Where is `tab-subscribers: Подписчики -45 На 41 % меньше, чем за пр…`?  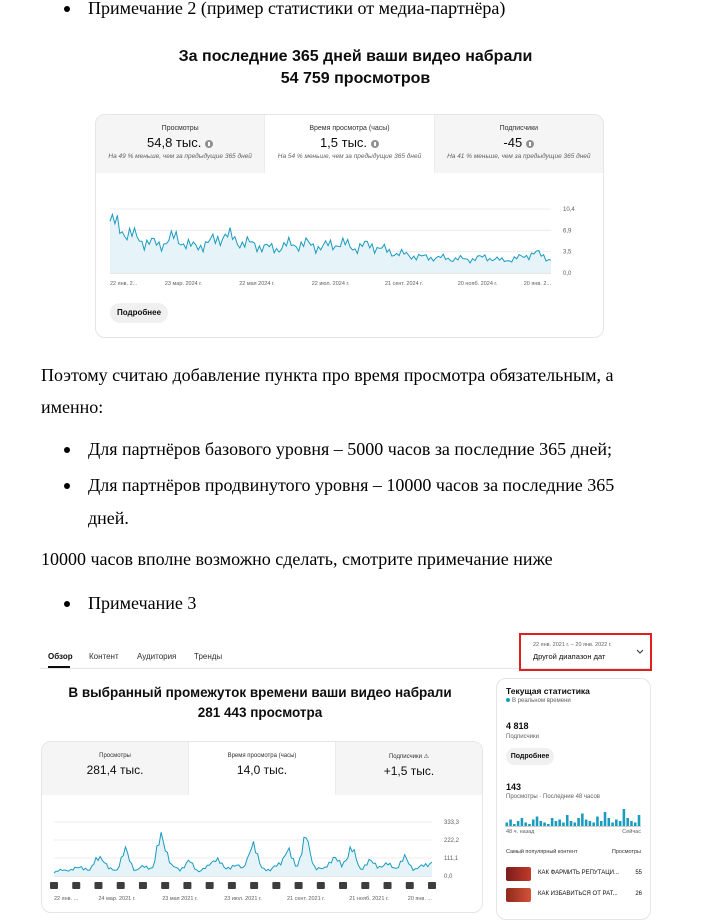 tab-subscribers: Подписчики -45 На 41 % меньше, чем за пр… is located at coordinates (518, 144).